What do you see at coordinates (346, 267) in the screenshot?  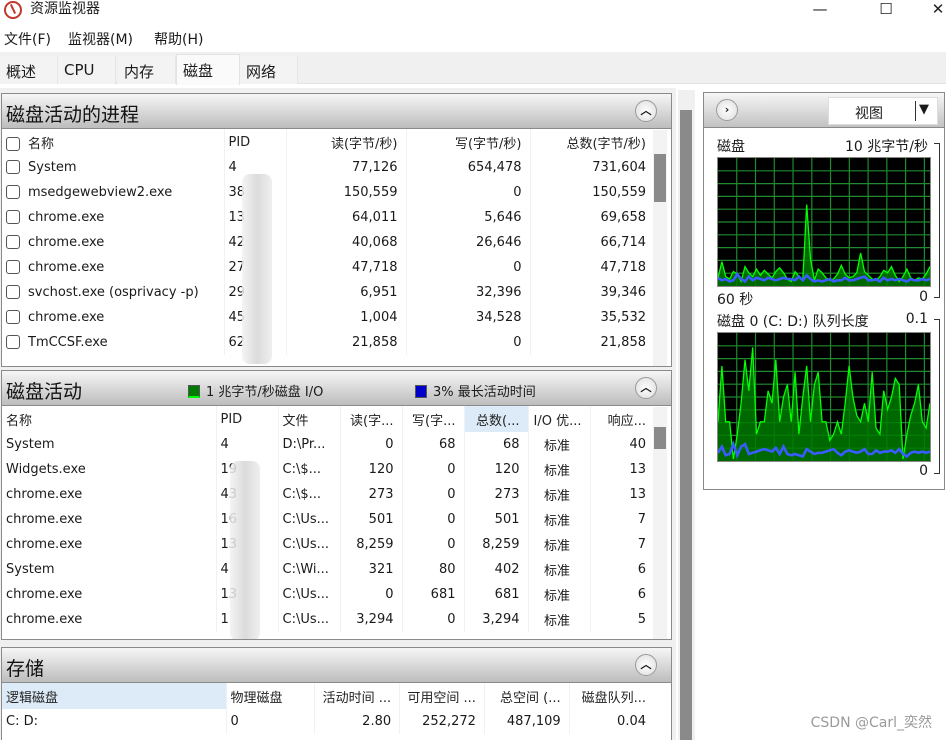 I see `cell-read: 47,718` at bounding box center [346, 267].